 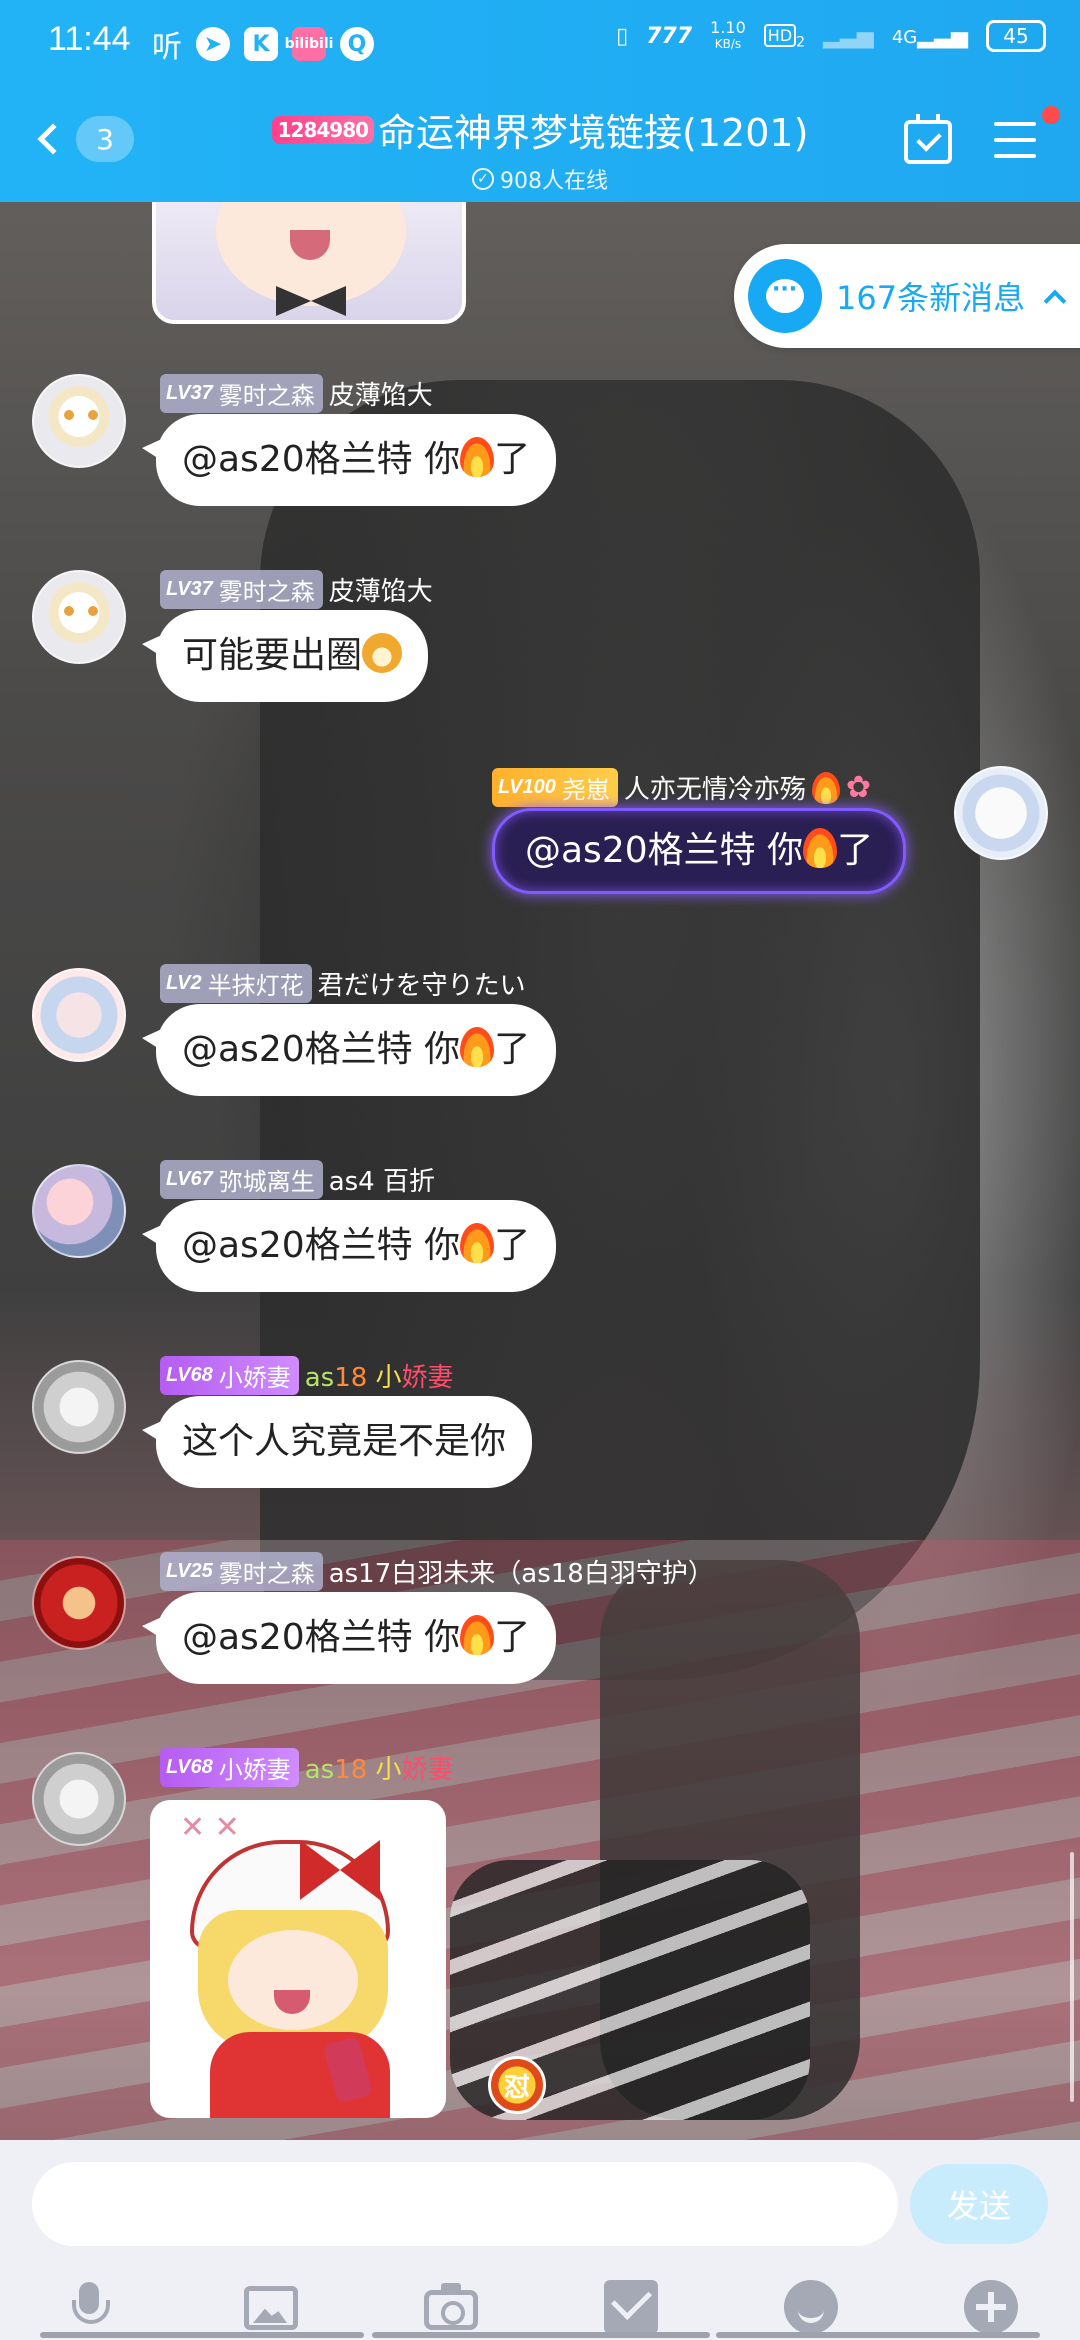 What do you see at coordinates (236, 983) in the screenshot?
I see `level-badge: LV2 半抹灯花` at bounding box center [236, 983].